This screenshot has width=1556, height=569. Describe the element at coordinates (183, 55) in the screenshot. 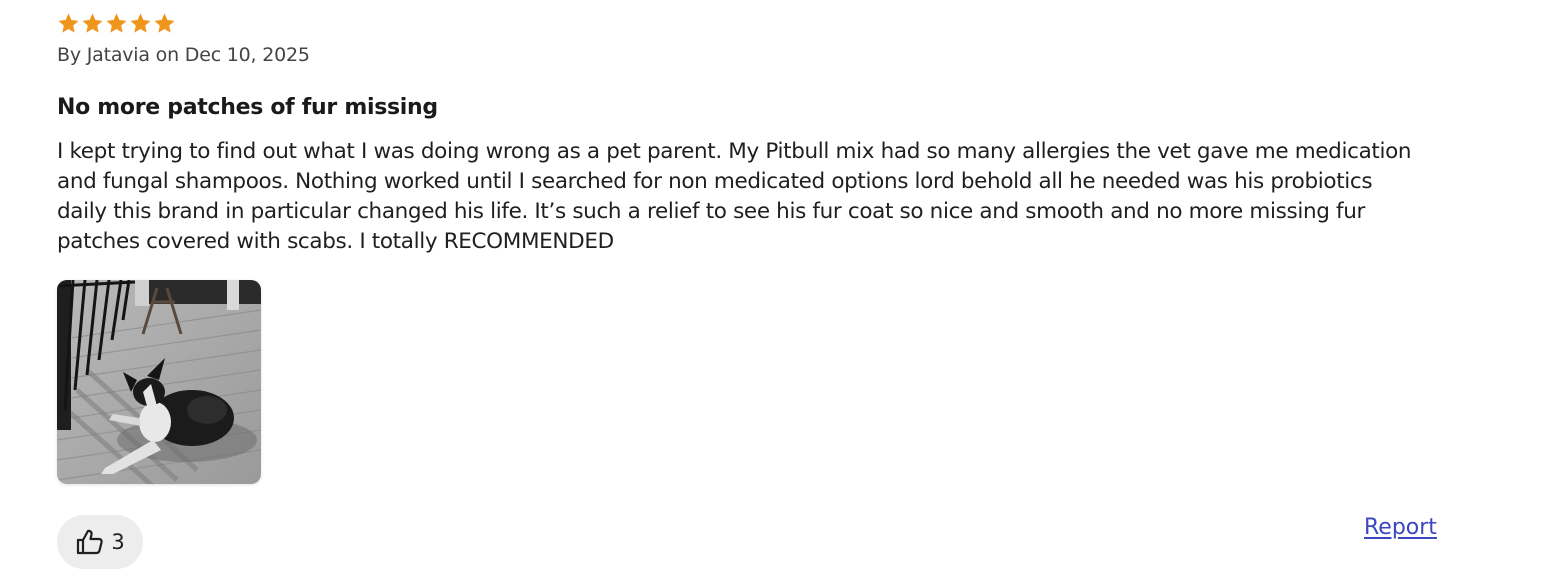

I see `review-byline: By Jatavia on Dec 10, 2025` at that location.